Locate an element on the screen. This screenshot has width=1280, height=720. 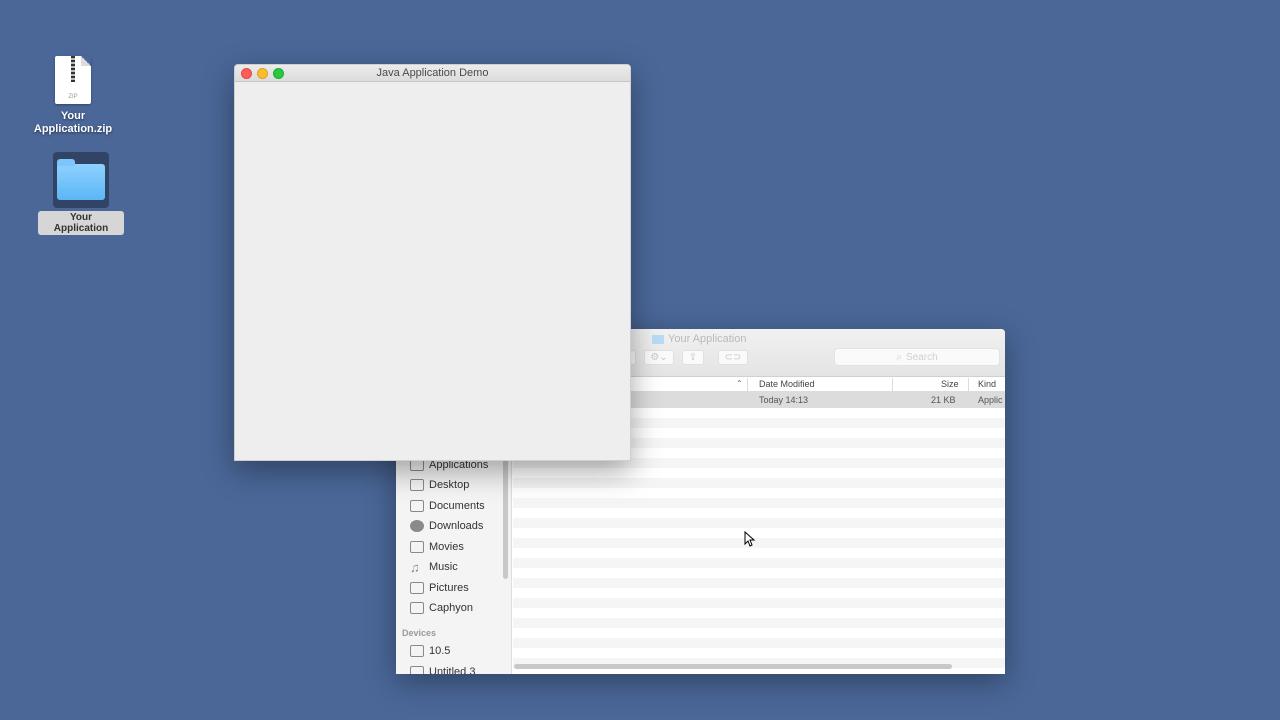
desktop-icon is located at coordinates (417, 485).